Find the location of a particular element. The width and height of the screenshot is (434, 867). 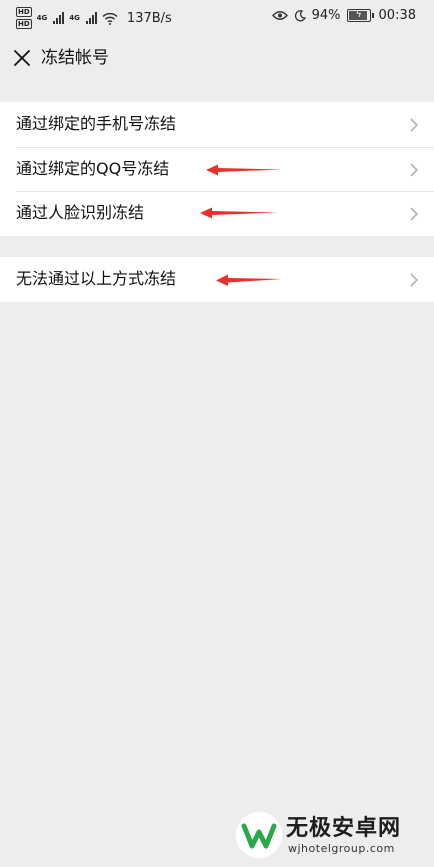

close-icon is located at coordinates (22, 58).